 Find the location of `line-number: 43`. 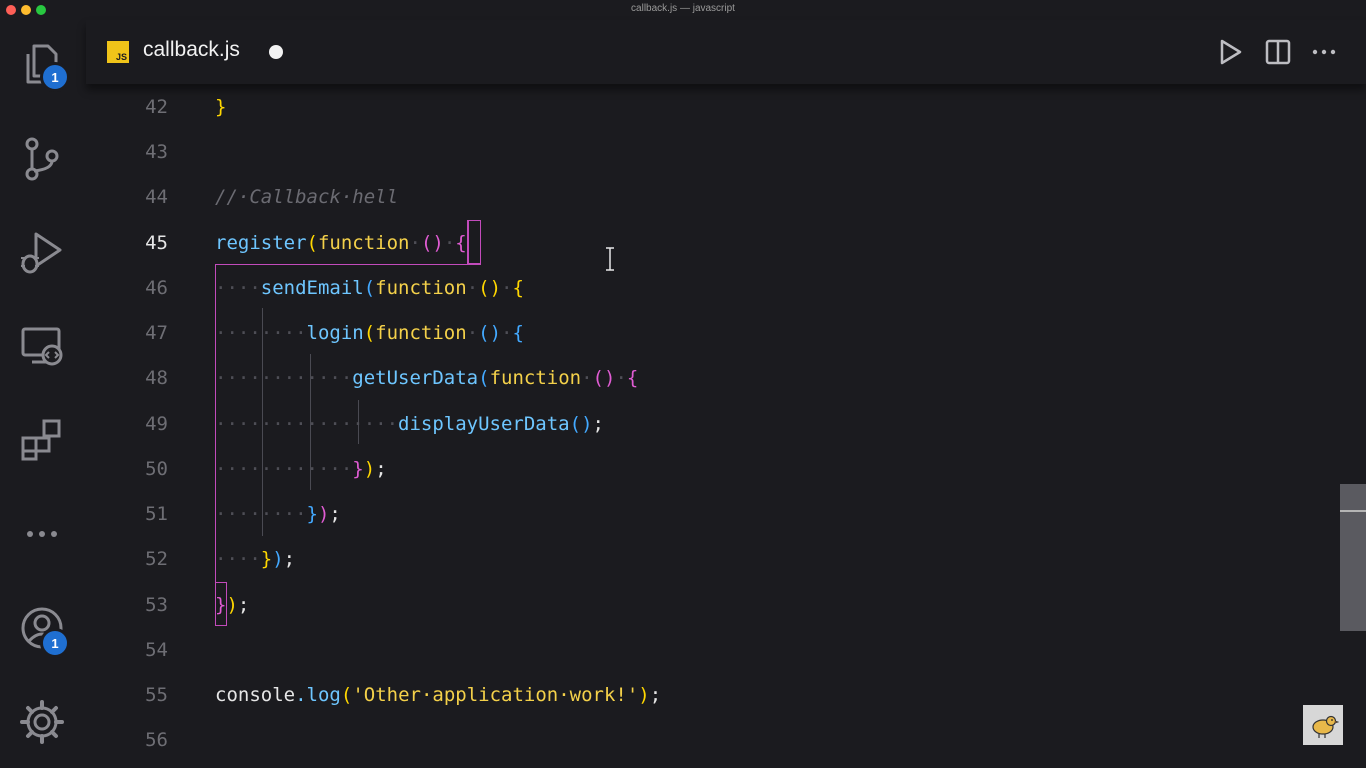

line-number: 43 is located at coordinates (156, 152).